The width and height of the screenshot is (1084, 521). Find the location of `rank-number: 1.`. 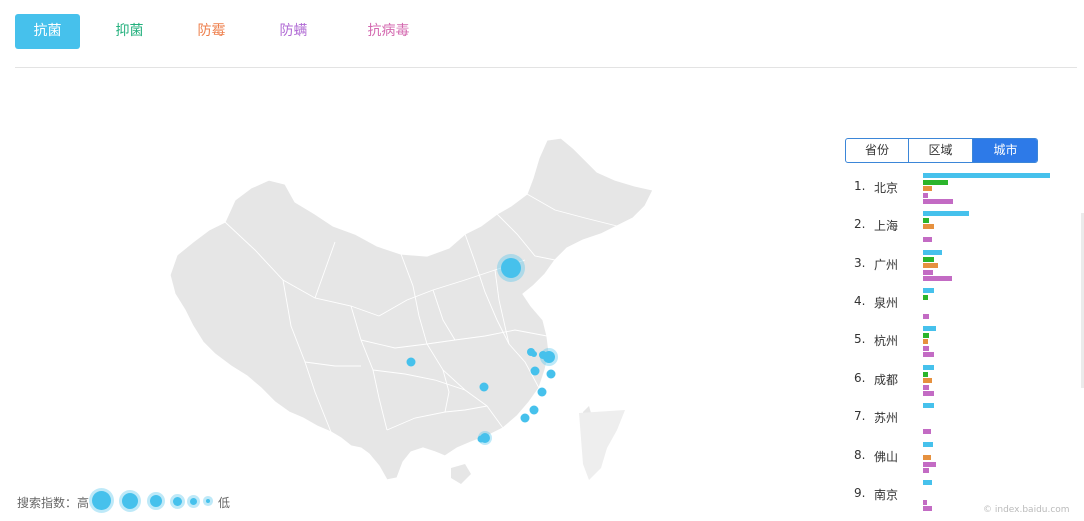

rank-number: 1. is located at coordinates (860, 186).